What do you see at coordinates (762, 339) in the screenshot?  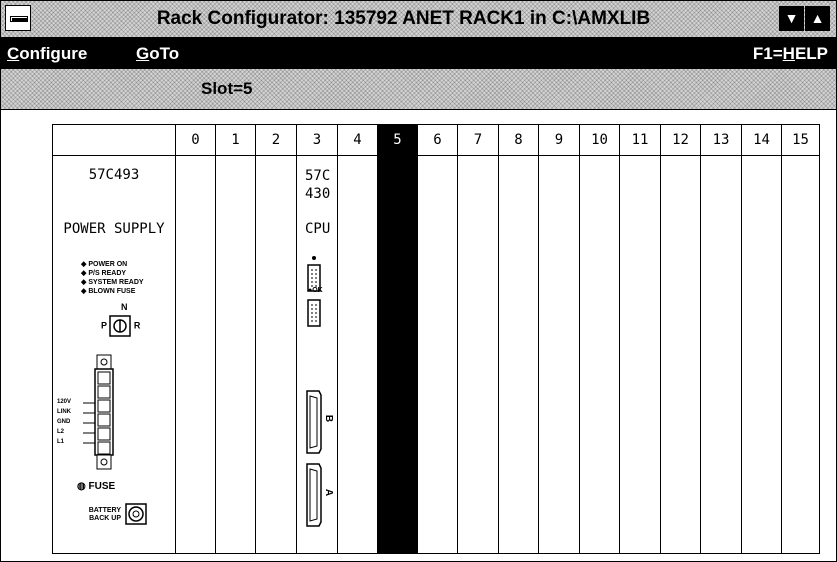 I see `slot-14: 14` at bounding box center [762, 339].